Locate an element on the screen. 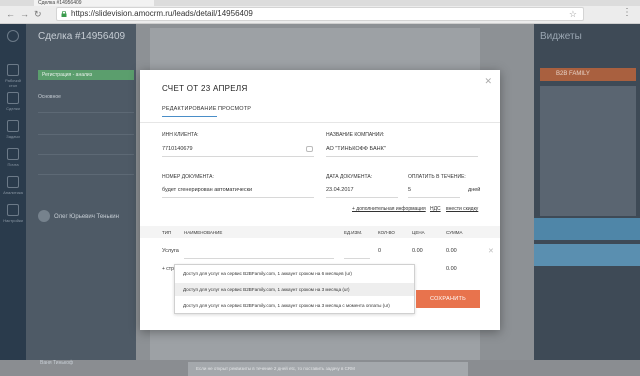 The height and width of the screenshot is (376, 640). forward-icon: → is located at coordinates (24, 14).